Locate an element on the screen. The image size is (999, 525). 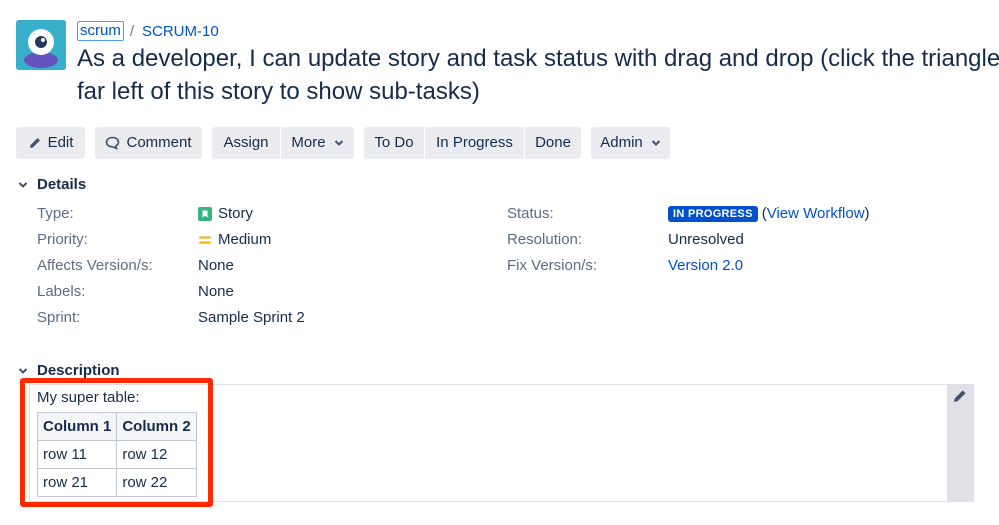
description-section-toggle: Description is located at coordinates (68, 370).